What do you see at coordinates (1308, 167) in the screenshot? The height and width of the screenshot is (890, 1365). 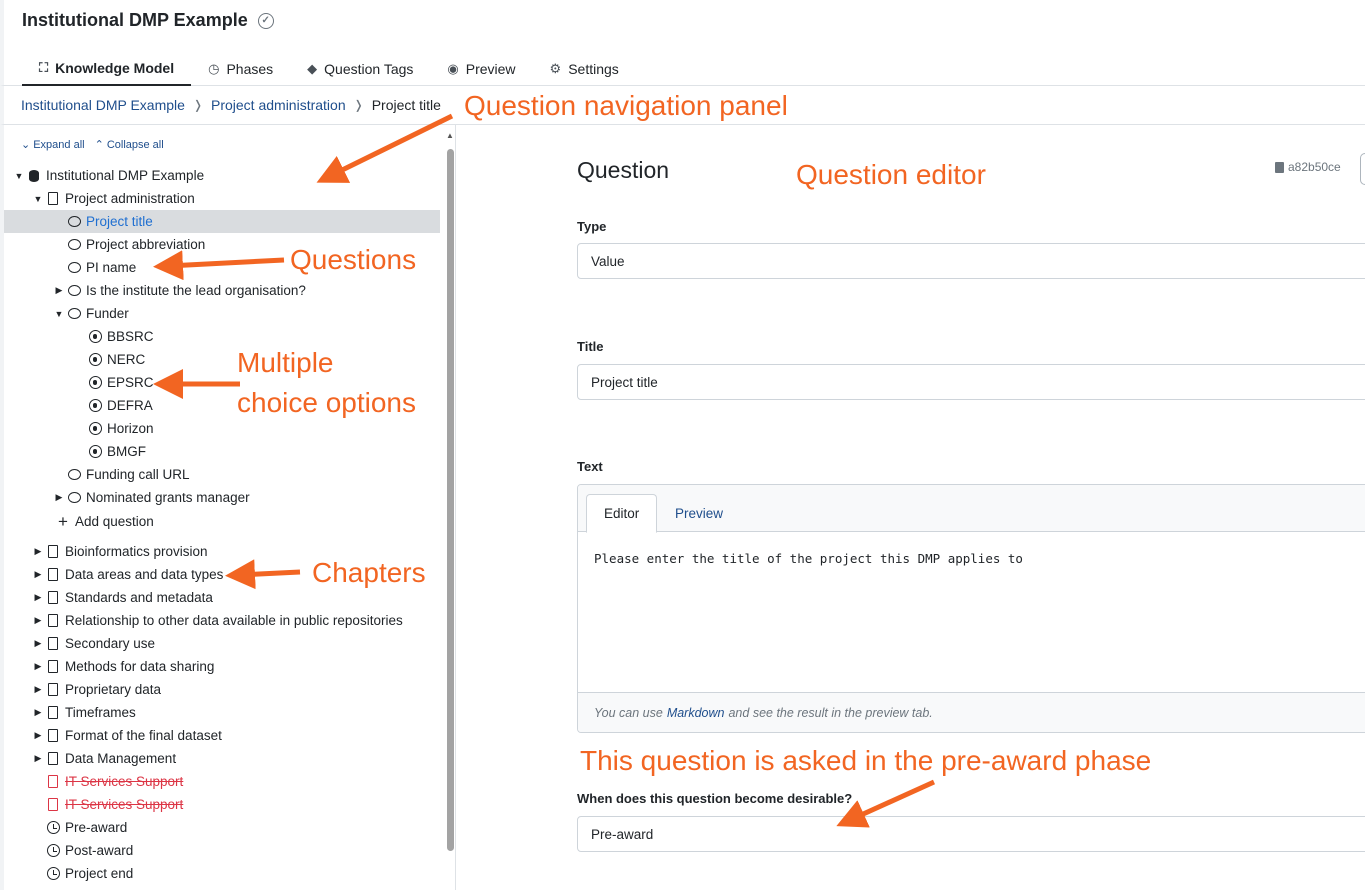 I see `uuid-copy: a82b50ce` at bounding box center [1308, 167].